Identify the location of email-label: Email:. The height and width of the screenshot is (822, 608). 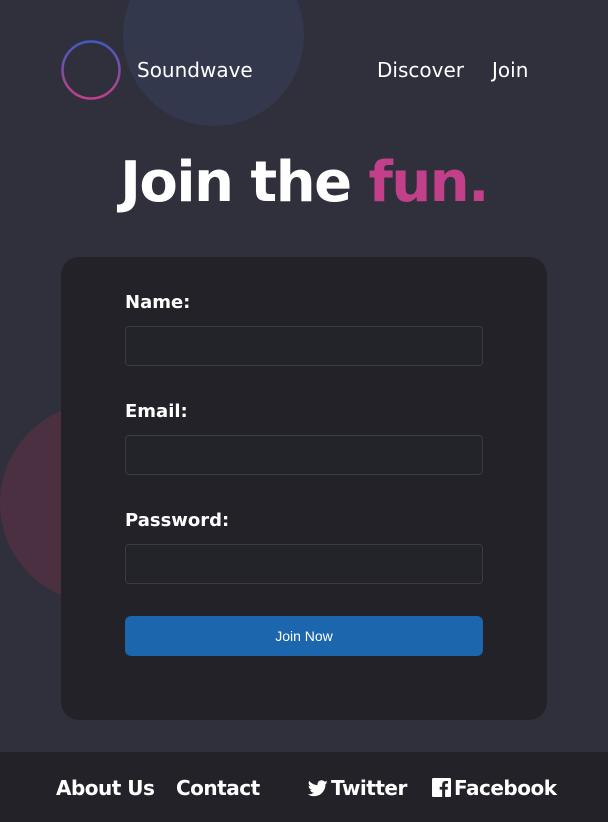
(156, 411).